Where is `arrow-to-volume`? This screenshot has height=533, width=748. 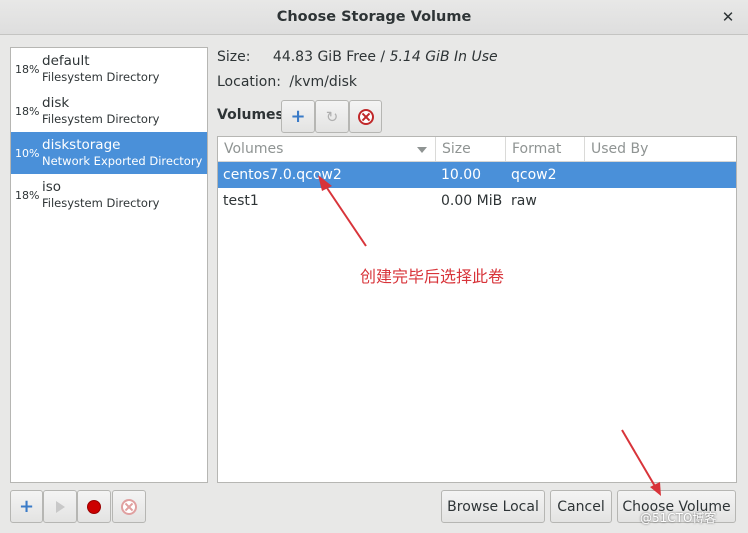 arrow-to-volume is located at coordinates (344, 214).